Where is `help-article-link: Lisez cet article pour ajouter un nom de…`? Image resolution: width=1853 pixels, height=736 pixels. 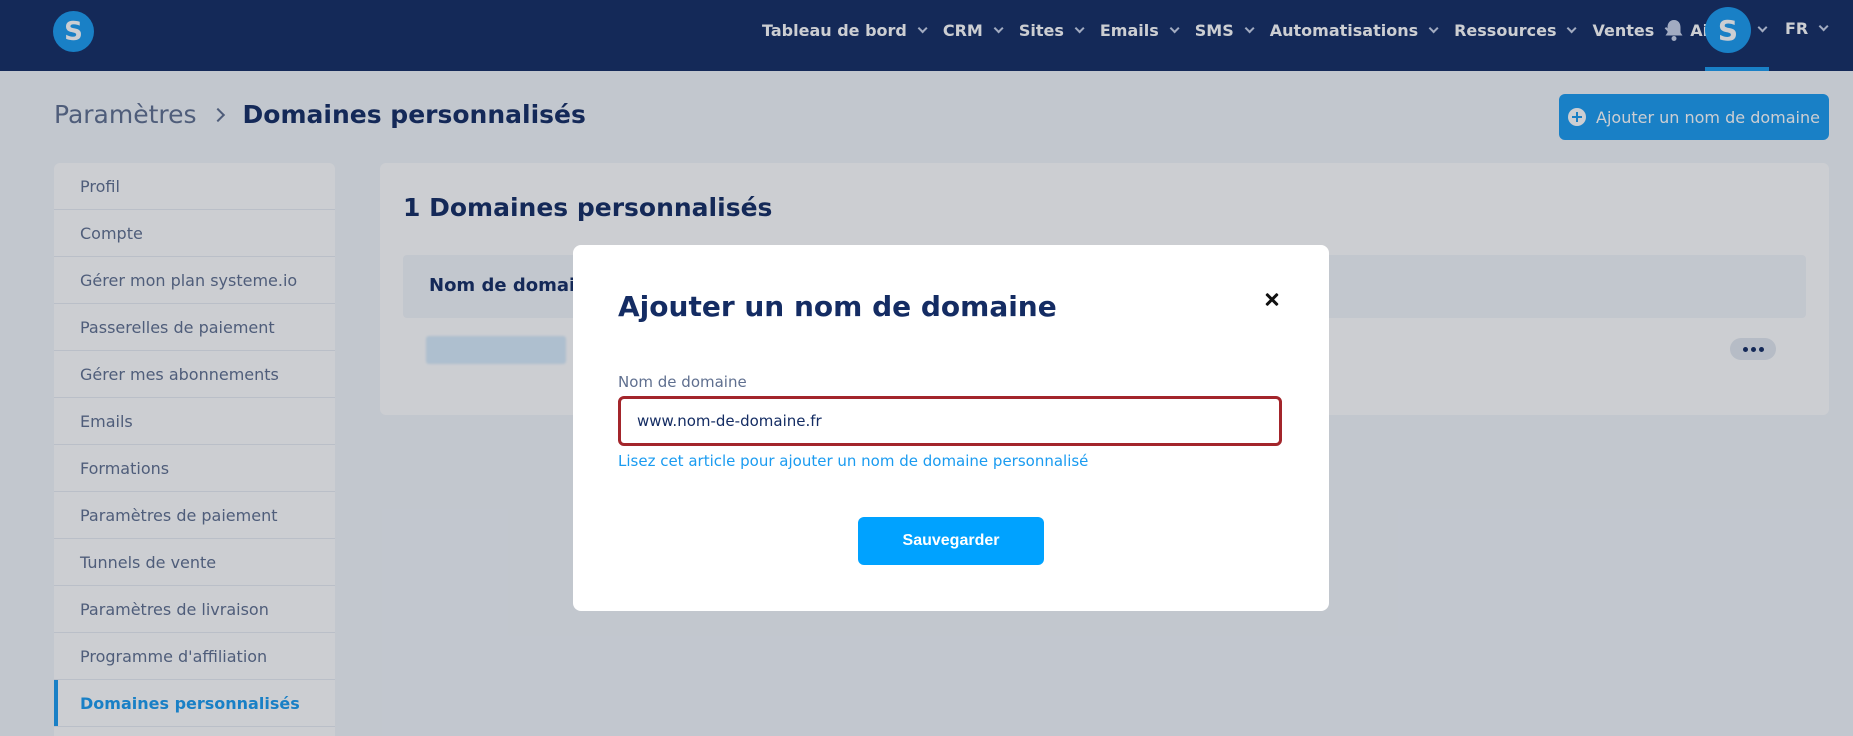
help-article-link: Lisez cet article pour ajouter un nom de… is located at coordinates (853, 461).